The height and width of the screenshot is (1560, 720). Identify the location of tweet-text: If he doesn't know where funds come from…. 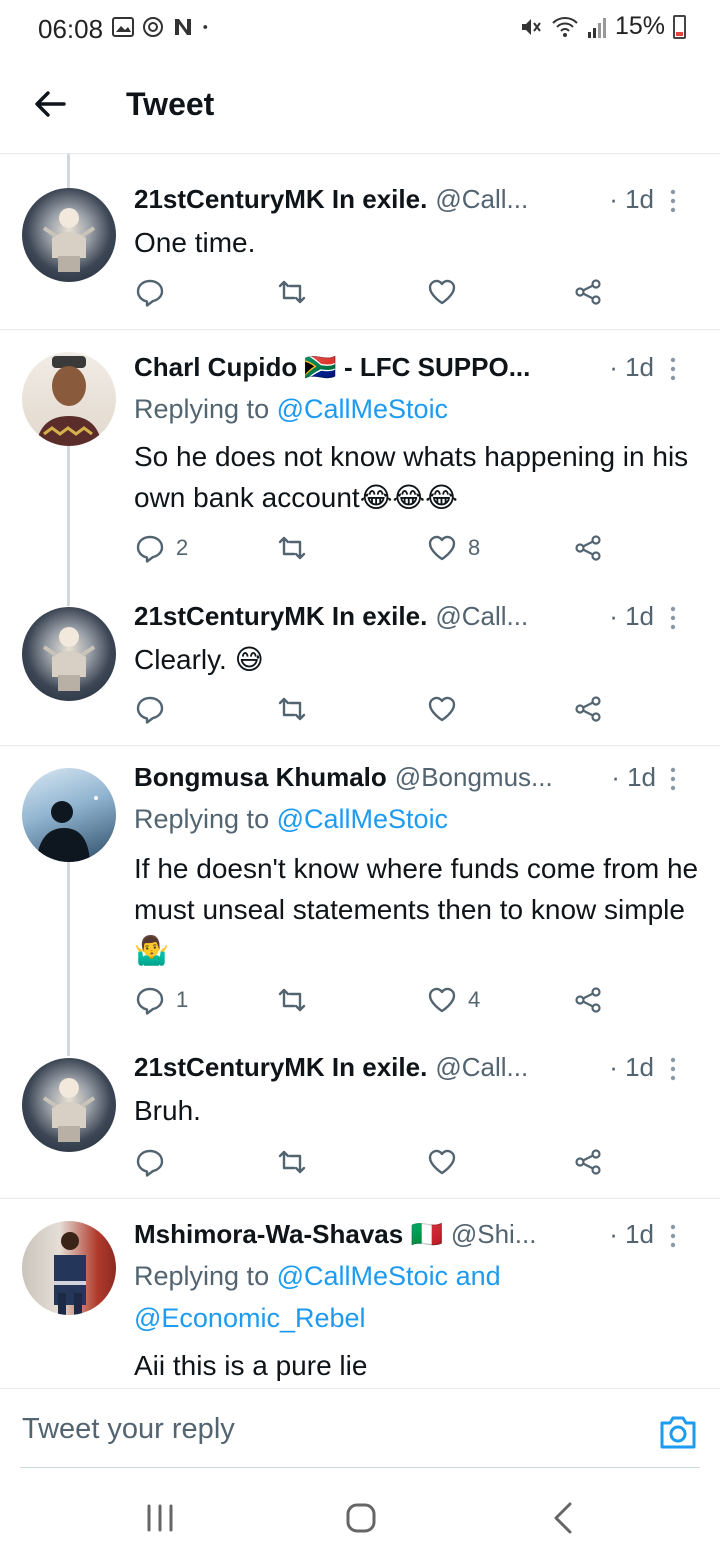
(416, 909).